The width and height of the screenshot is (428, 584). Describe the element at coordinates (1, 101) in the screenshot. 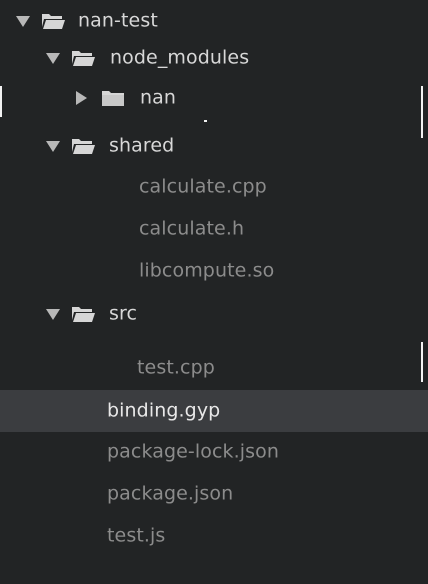

I see `left-edge-marker` at that location.